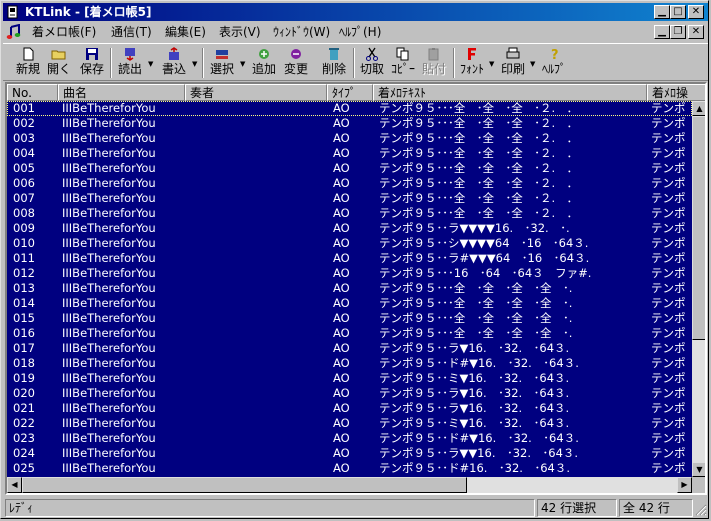 This screenshot has width=711, height=521. I want to click on scroll-up-button: ▲, so click(698, 108).